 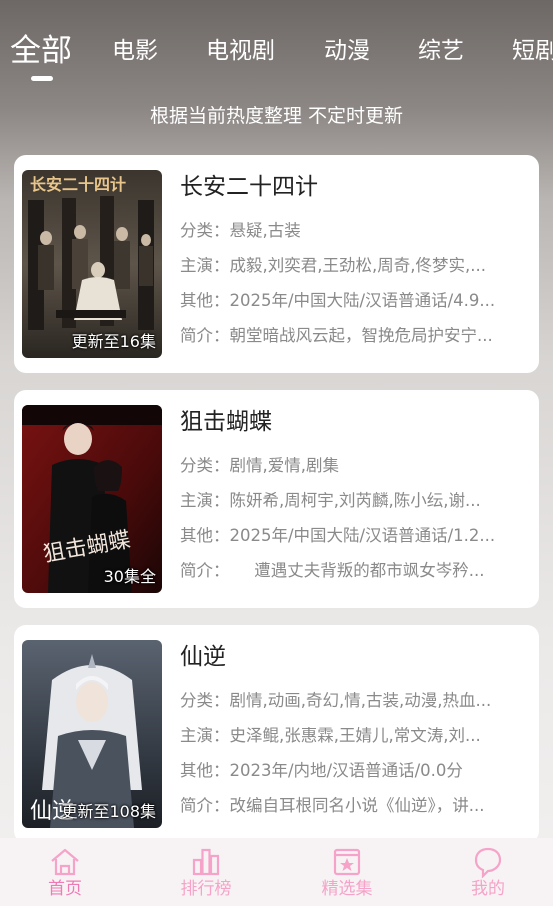 What do you see at coordinates (276, 116) in the screenshot?
I see `list-subtitle: 根据当前热度整理 不定时更新` at bounding box center [276, 116].